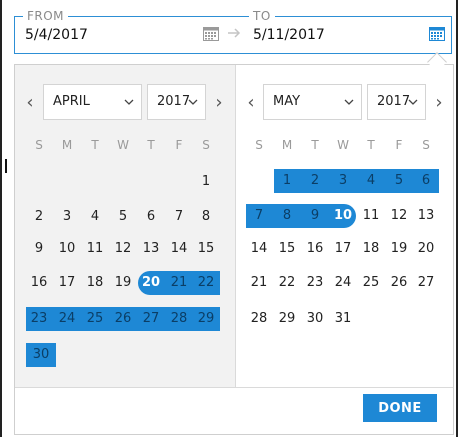  What do you see at coordinates (151, 217) in the screenshot?
I see `day-cell: 6` at bounding box center [151, 217].